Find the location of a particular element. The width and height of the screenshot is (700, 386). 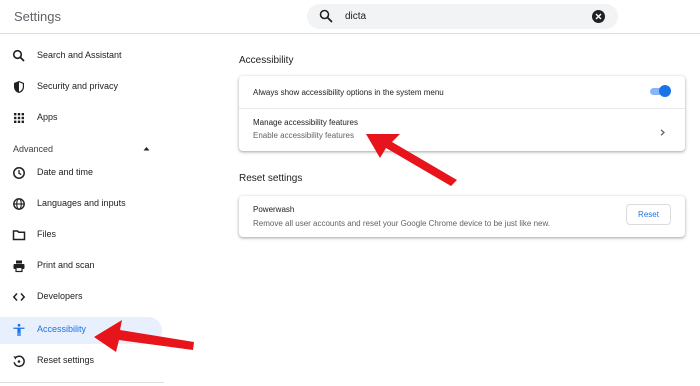

sidebar-item-label: Developers is located at coordinates (60, 296).